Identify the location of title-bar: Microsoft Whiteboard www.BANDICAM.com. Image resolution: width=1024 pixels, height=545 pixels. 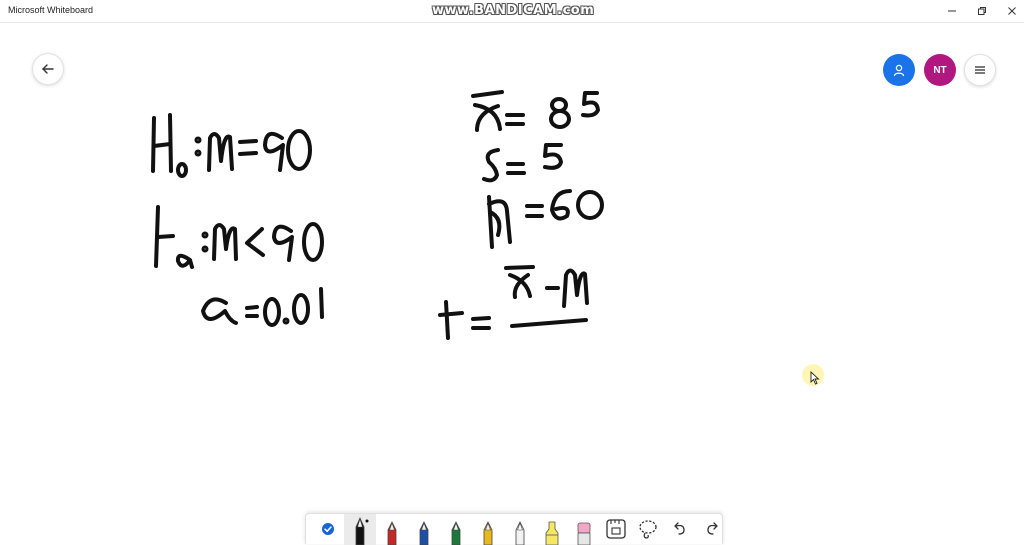
(512, 11).